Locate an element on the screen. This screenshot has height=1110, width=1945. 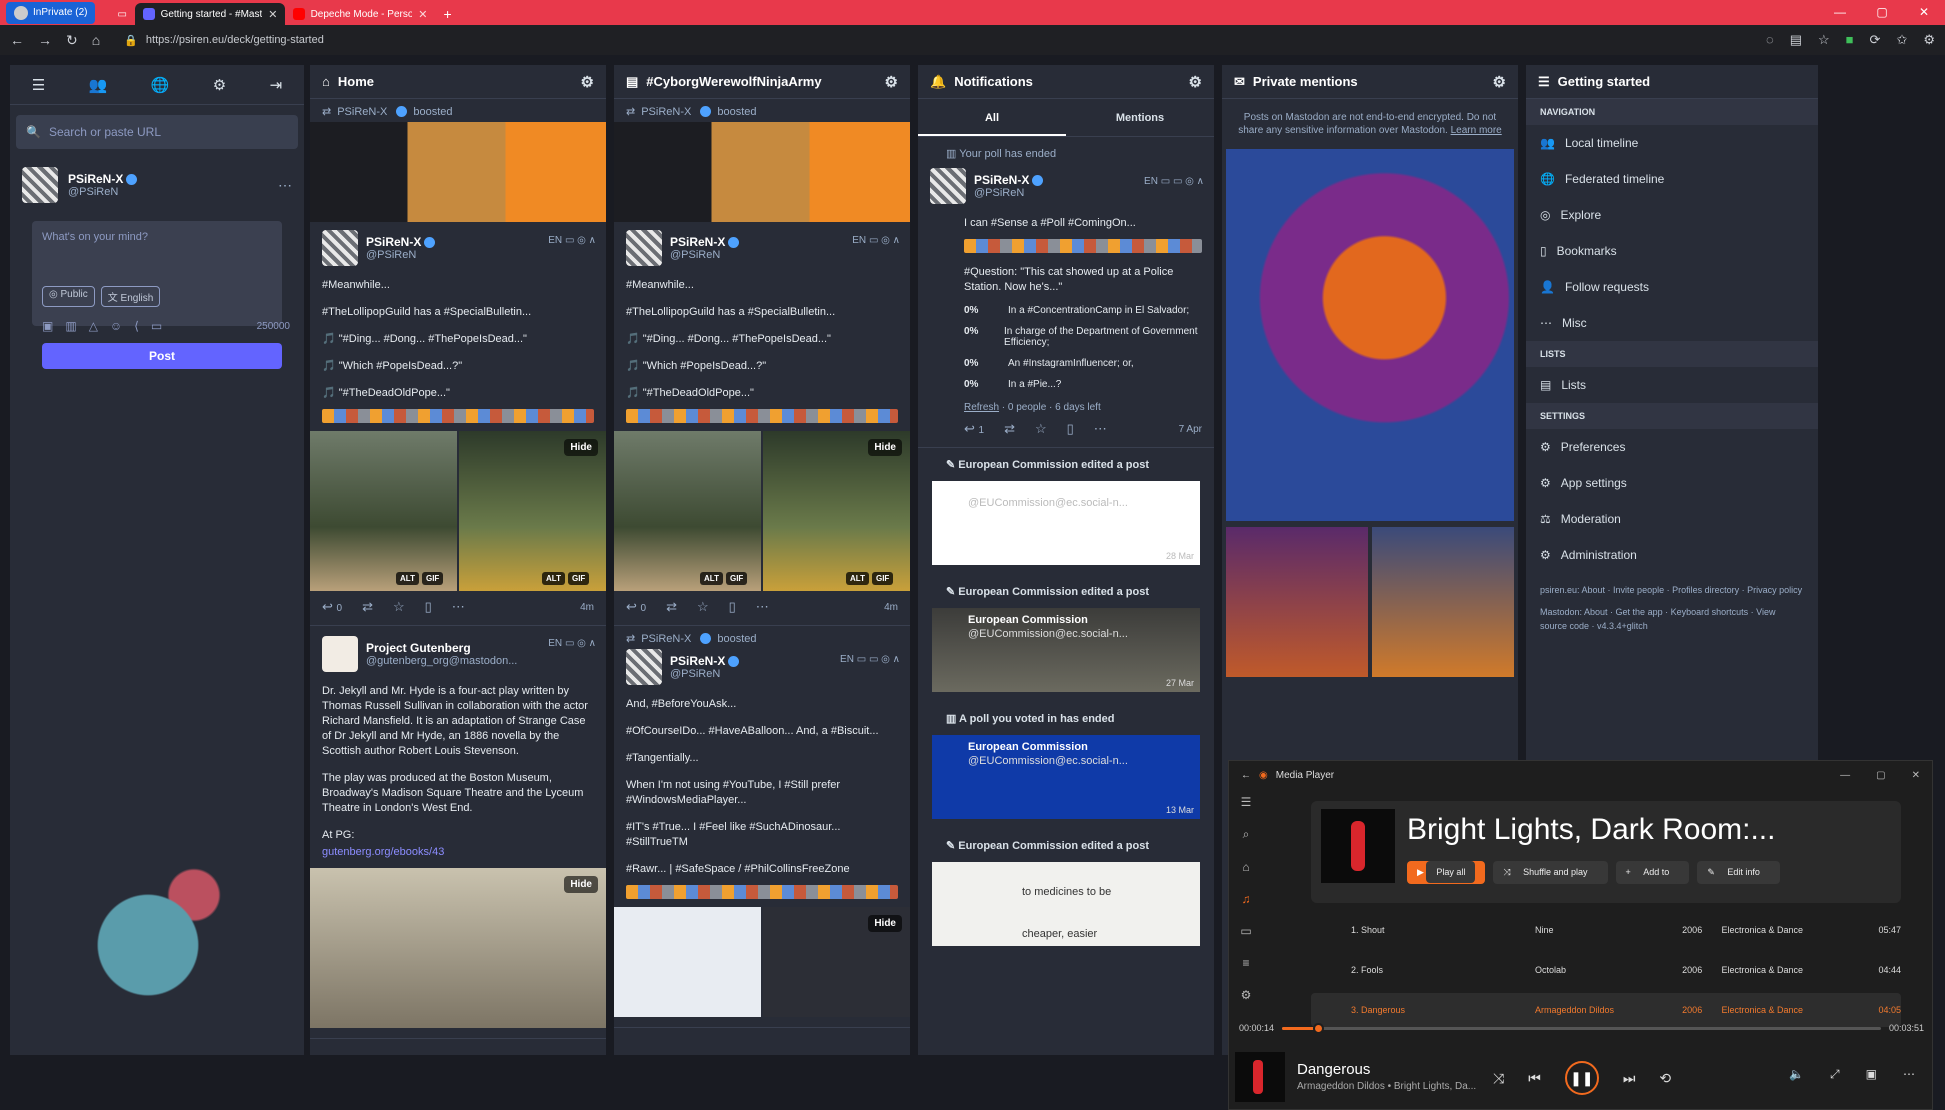
fullscreen-icon: ⤢ is located at coordinates (1835, 1074).